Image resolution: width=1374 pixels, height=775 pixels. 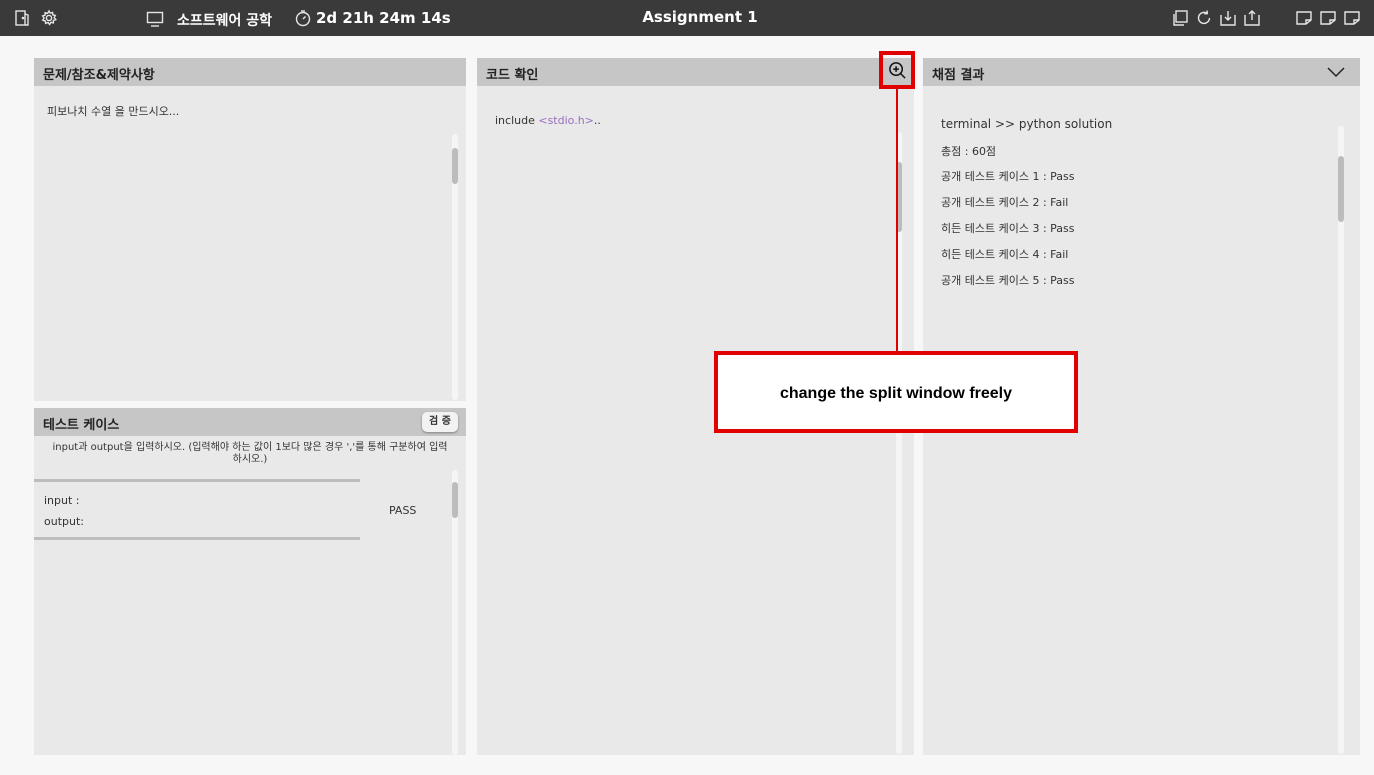 I want to click on download-icon, so click(x=1228, y=18).